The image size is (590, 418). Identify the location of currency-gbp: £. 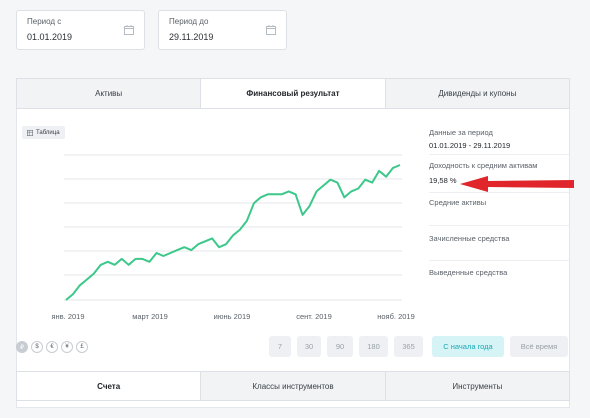
(82, 347).